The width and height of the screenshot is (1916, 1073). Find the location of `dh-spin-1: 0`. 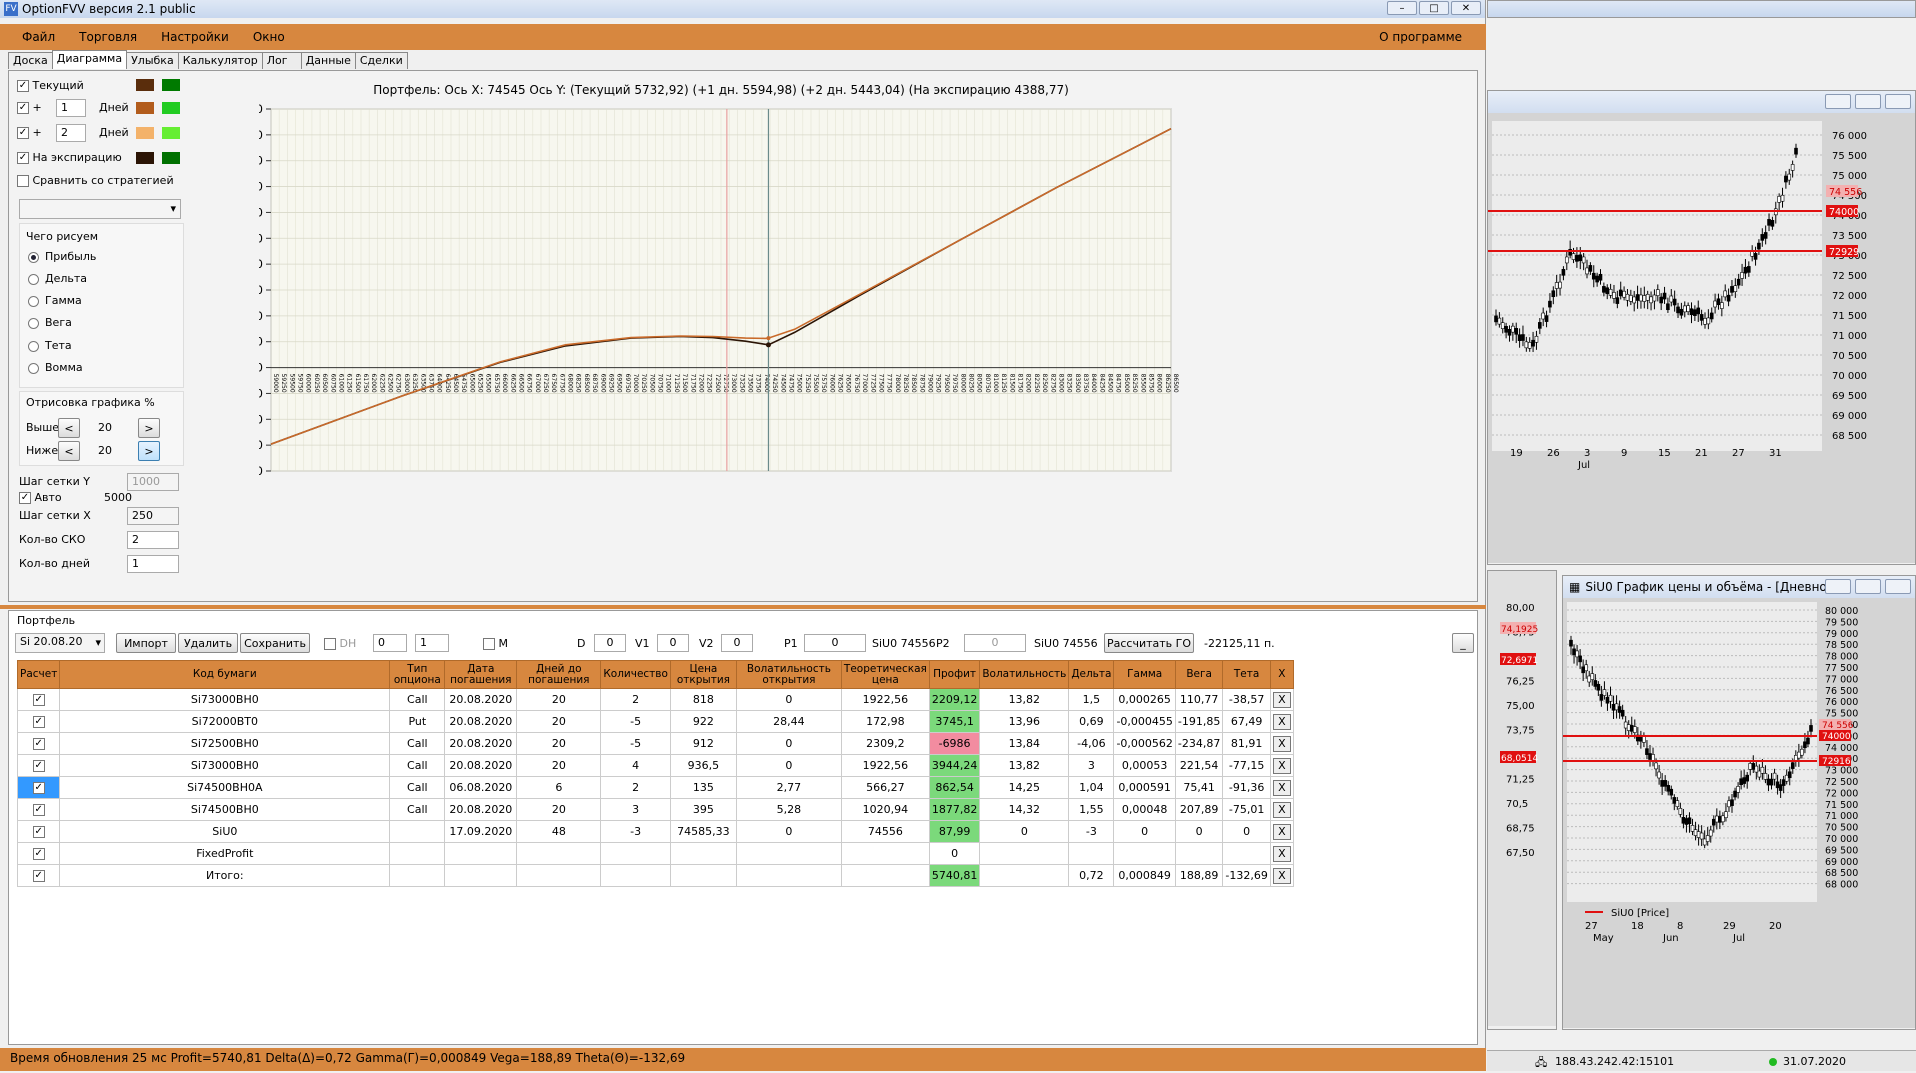

dh-spin-1: 0 is located at coordinates (390, 643).